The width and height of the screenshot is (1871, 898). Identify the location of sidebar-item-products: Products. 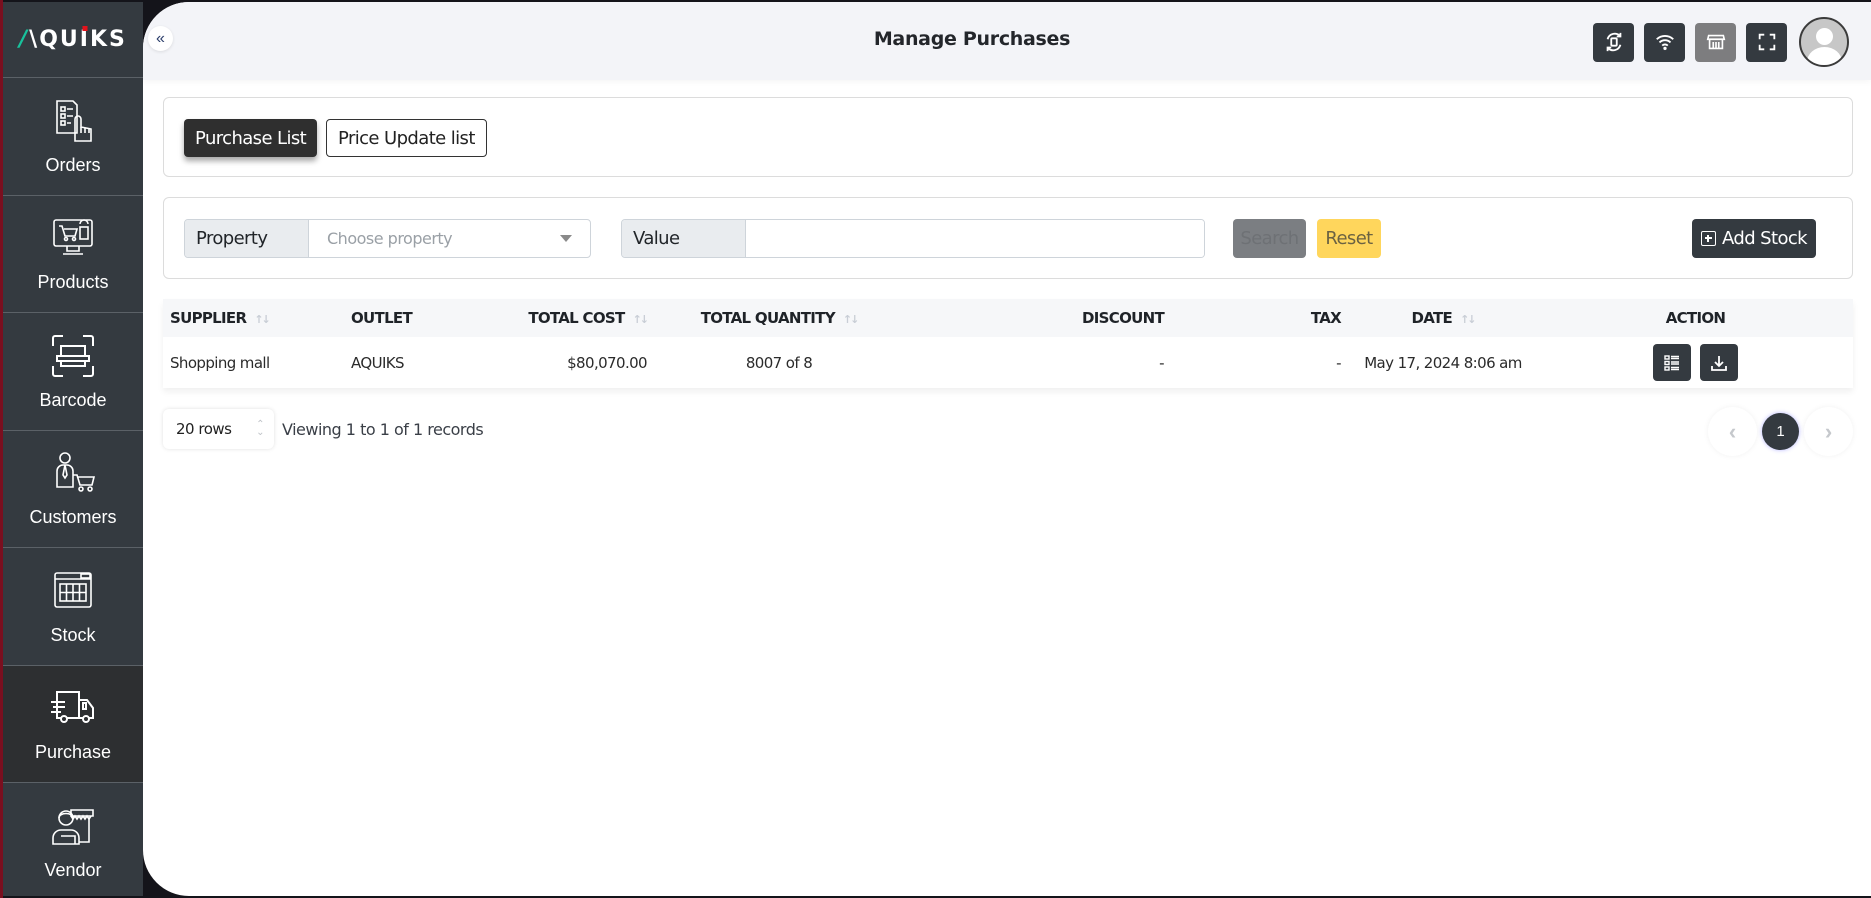
(73, 253).